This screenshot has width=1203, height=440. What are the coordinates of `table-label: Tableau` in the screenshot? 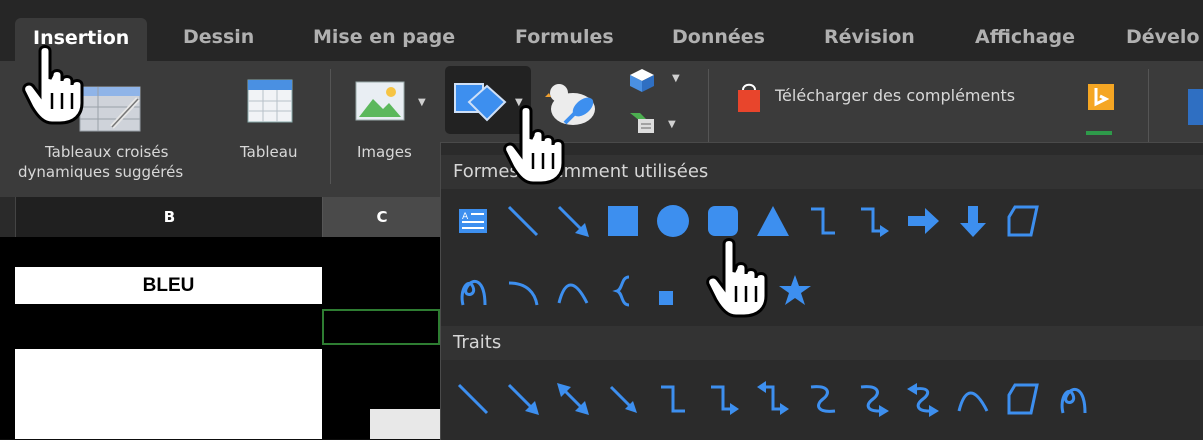 It's located at (269, 152).